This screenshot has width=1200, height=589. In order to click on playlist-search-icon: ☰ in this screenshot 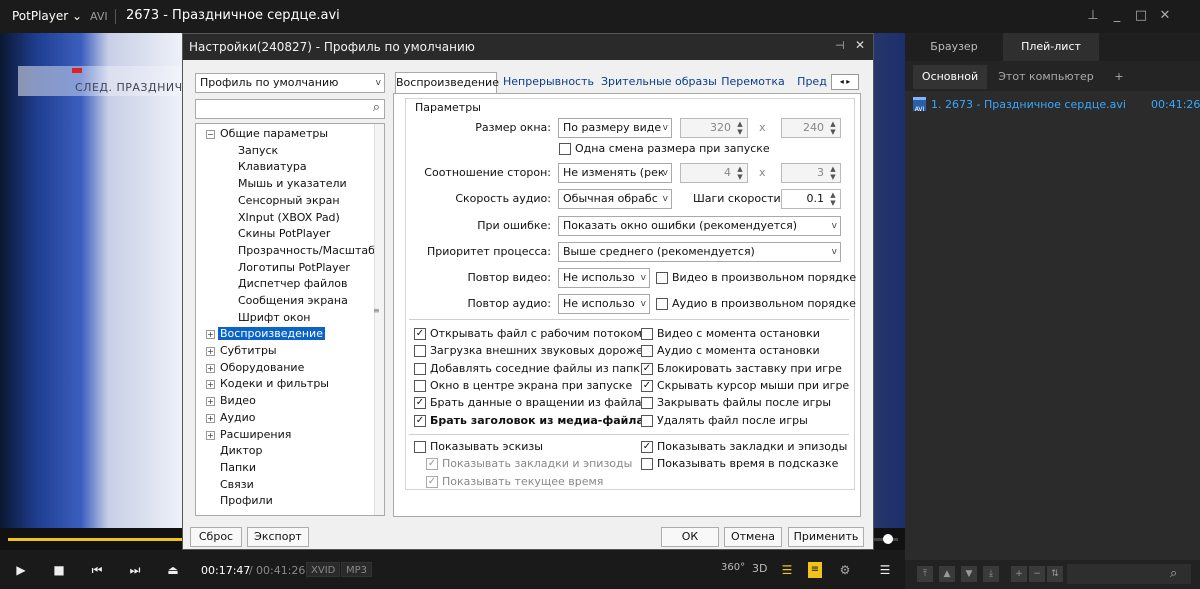, I will do `click(787, 570)`.